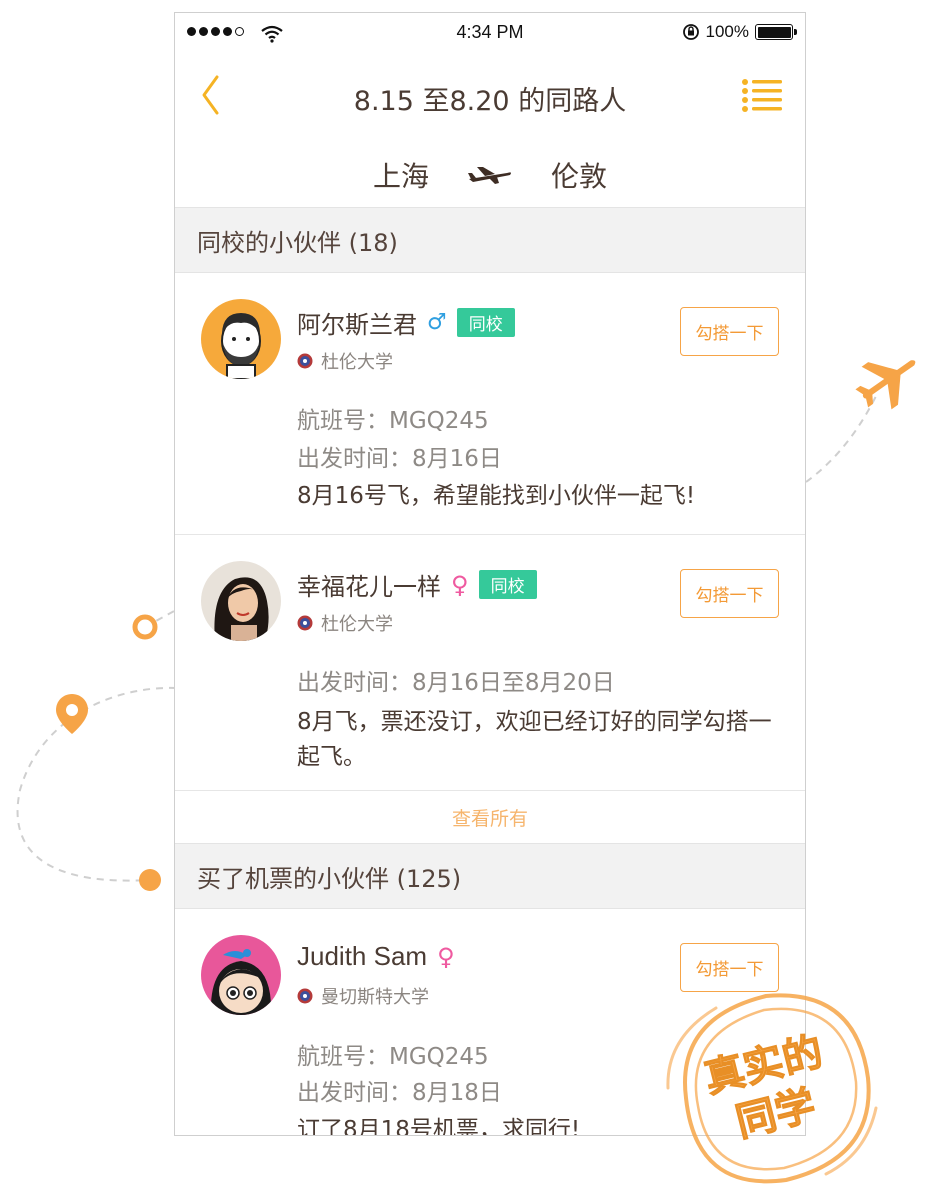 This screenshot has height=1200, width=930. I want to click on real-classmates-stamp: 真实的 同学, so click(772, 1088).